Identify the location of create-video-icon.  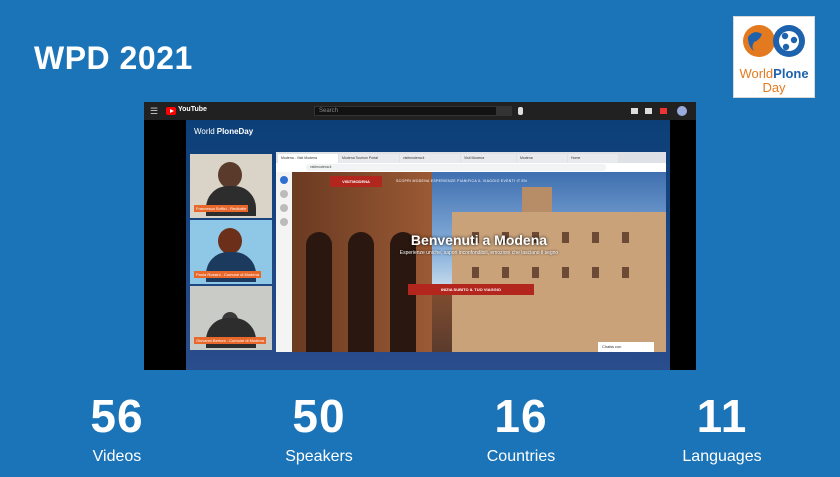
(634, 111).